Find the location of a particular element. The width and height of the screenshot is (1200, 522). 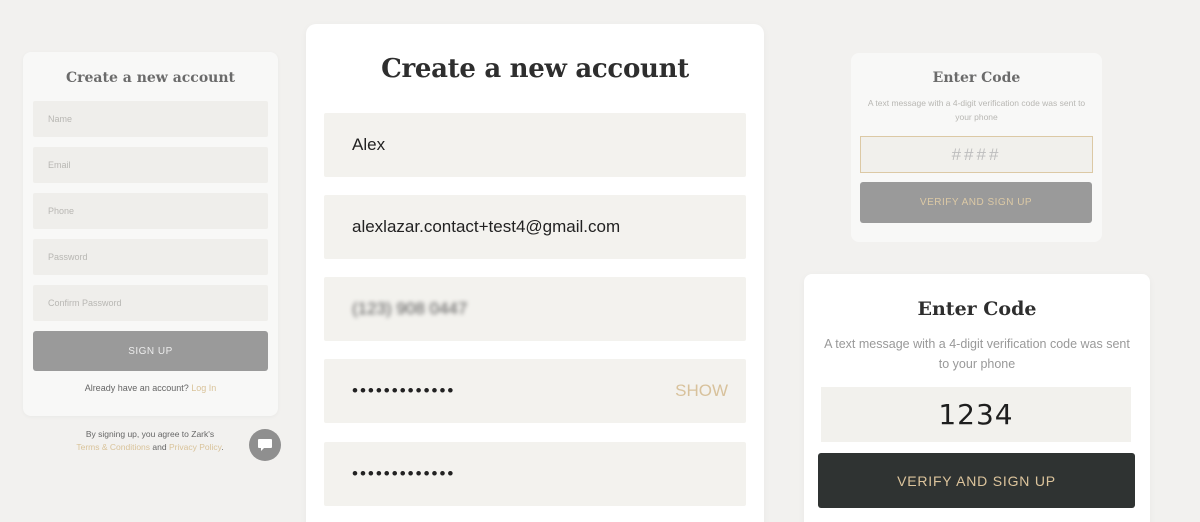

phone-input-small is located at coordinates (150, 211).